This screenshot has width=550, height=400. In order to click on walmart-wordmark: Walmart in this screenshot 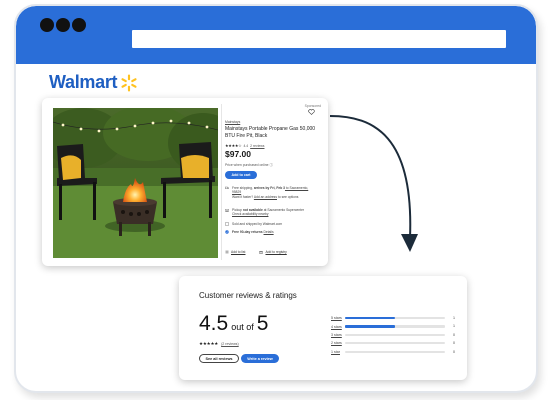, I will do `click(83, 82)`.